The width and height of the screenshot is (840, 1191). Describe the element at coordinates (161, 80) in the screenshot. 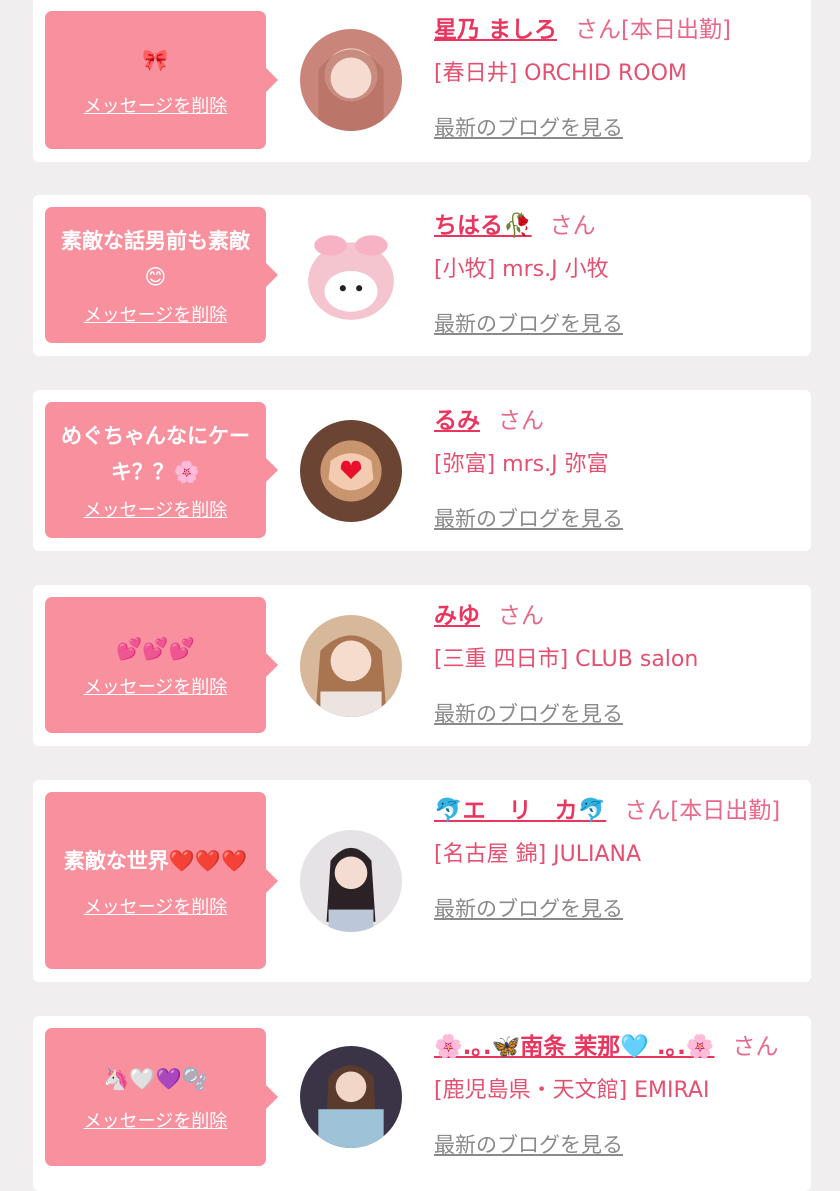

I see `message-bubble: 🎀 メッセージを削除` at that location.